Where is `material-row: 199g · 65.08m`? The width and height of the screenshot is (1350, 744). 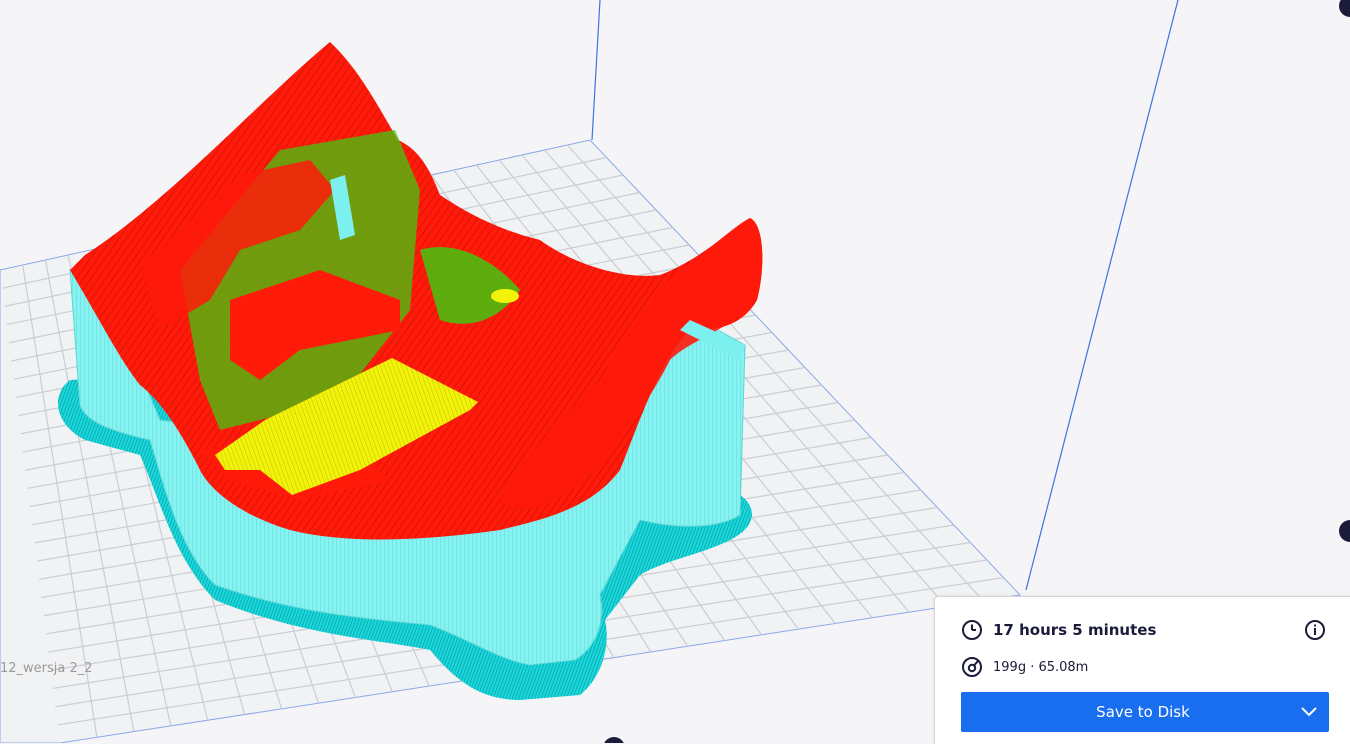
material-row: 199g · 65.08m is located at coordinates (1024, 667).